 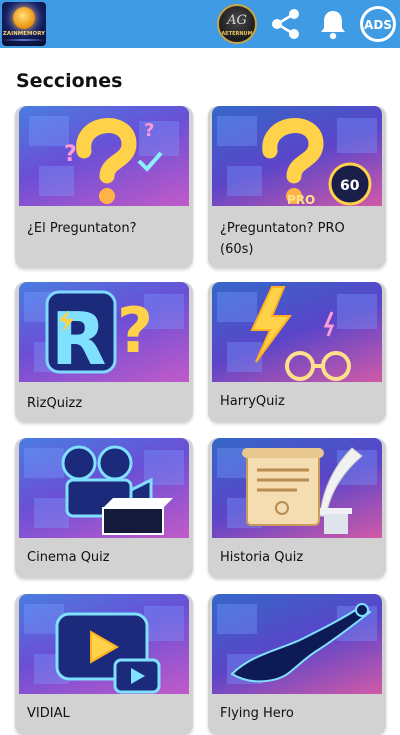 I want to click on bell-icon, so click(x=333, y=25).